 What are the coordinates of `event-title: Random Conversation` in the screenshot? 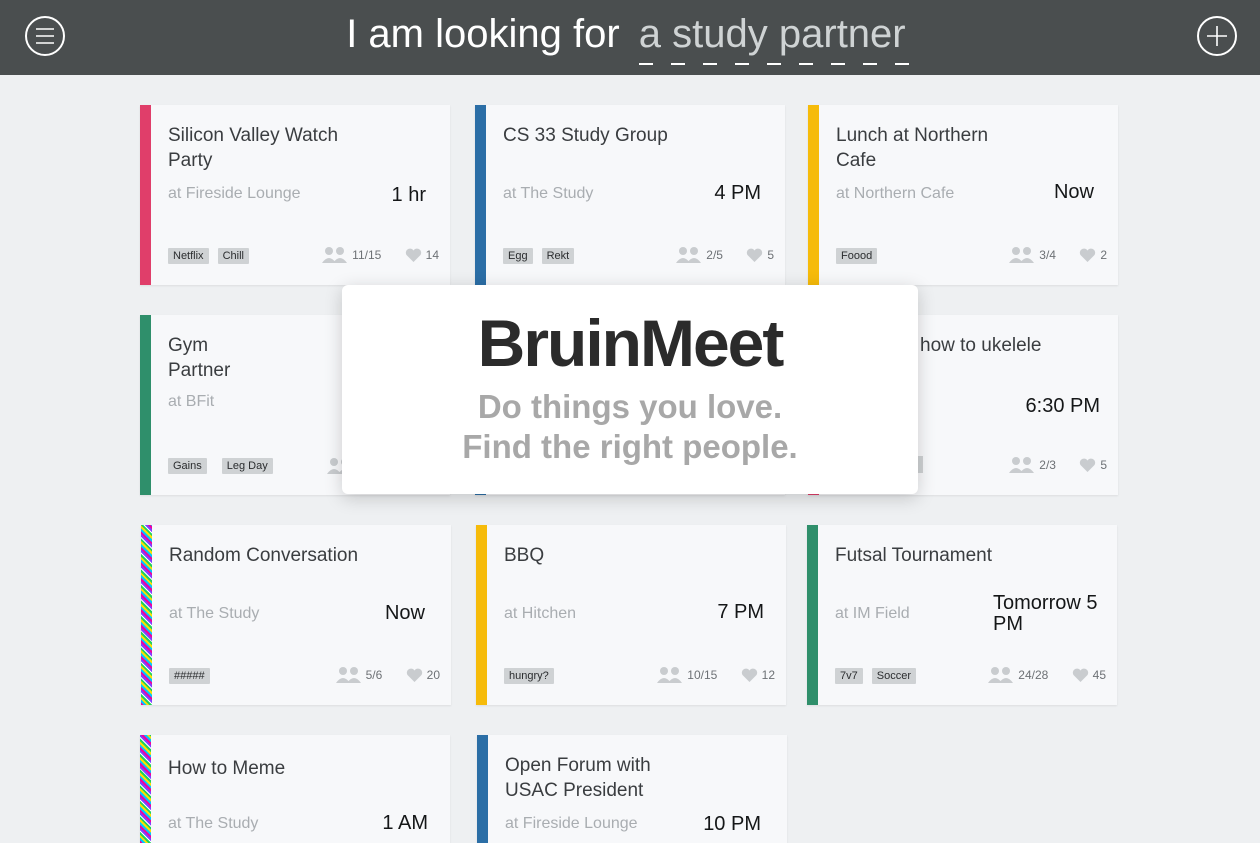 It's located at (264, 555).